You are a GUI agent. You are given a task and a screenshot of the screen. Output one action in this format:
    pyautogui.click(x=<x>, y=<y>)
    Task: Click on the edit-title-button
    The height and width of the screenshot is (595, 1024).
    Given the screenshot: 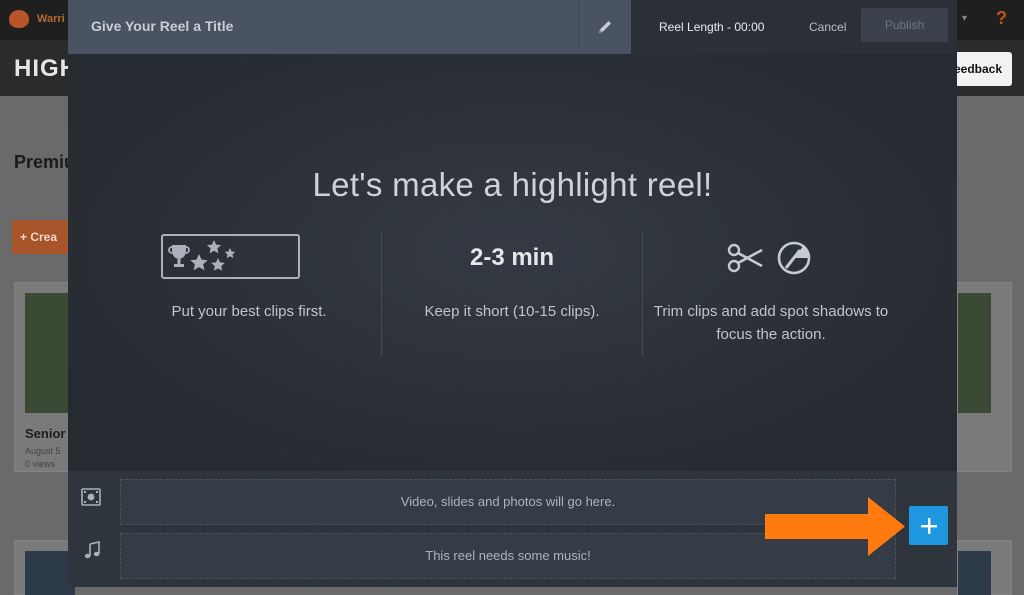 What is the action you would take?
    pyautogui.click(x=605, y=27)
    